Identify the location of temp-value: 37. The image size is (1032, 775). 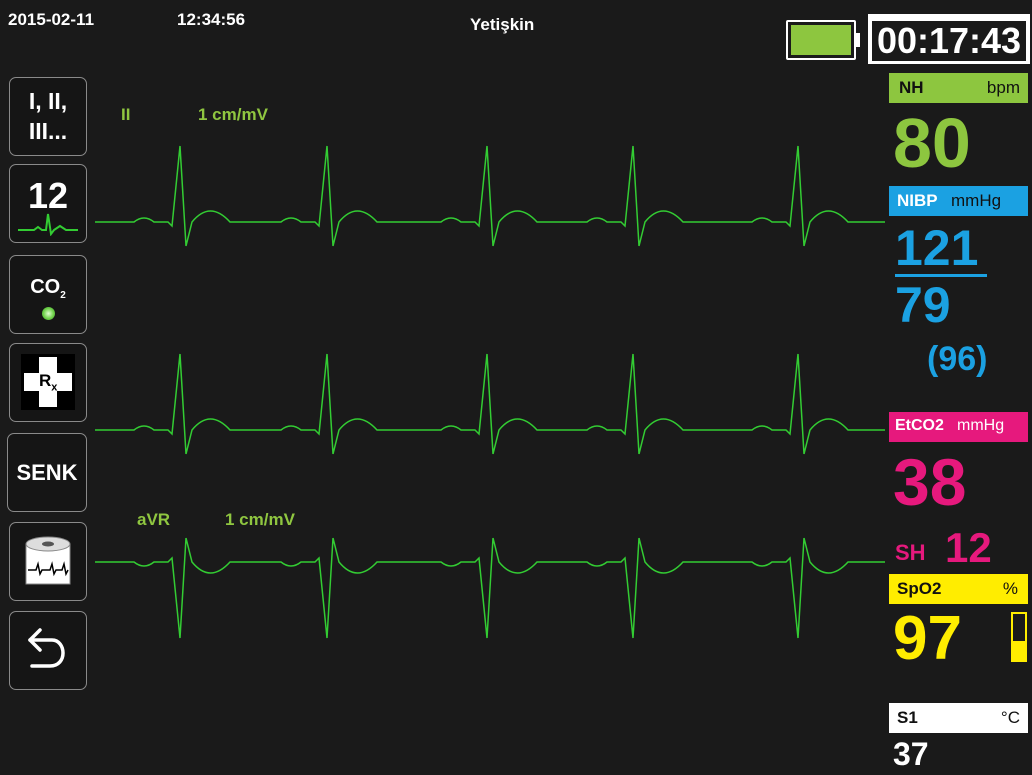
(911, 754).